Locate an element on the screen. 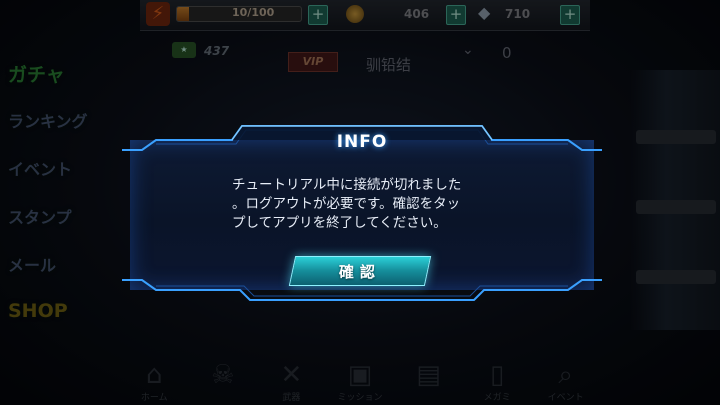  message-line: プしてアプリを終了してください。 is located at coordinates (339, 223).